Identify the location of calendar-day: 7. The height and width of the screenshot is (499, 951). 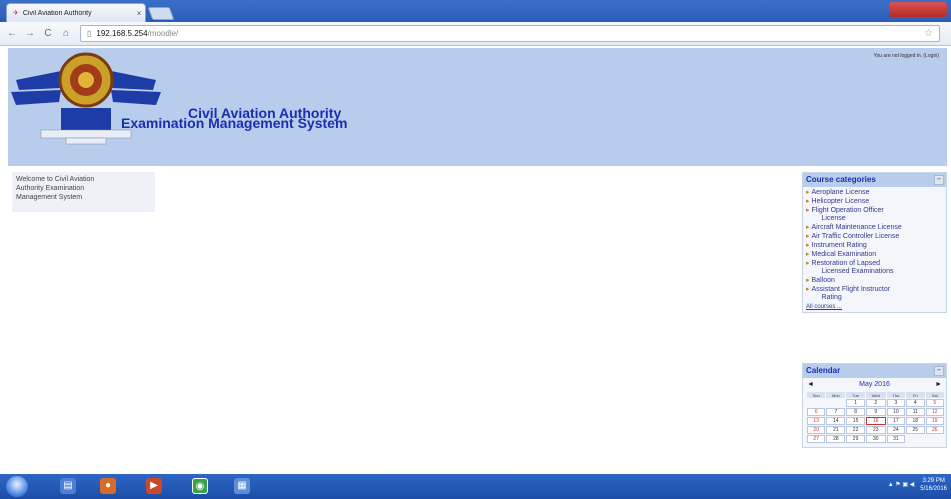
(836, 412).